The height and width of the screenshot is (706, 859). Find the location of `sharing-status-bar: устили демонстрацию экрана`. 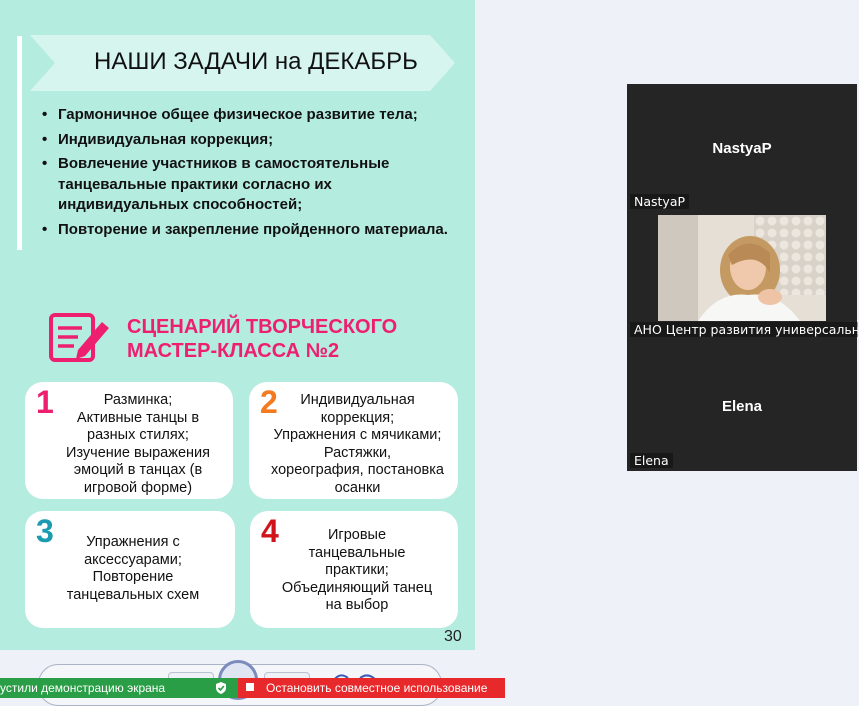

sharing-status-bar: устили демонстрацию экрана is located at coordinates (119, 688).